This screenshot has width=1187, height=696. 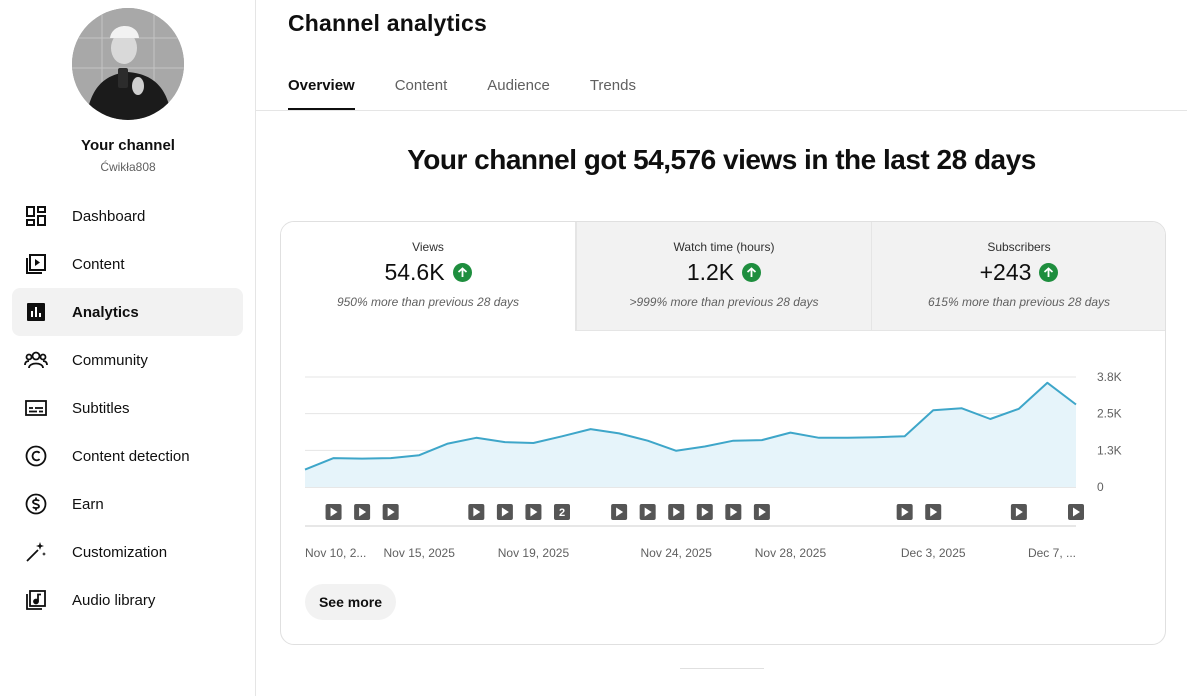 I want to click on video-marker: 2, so click(x=562, y=512).